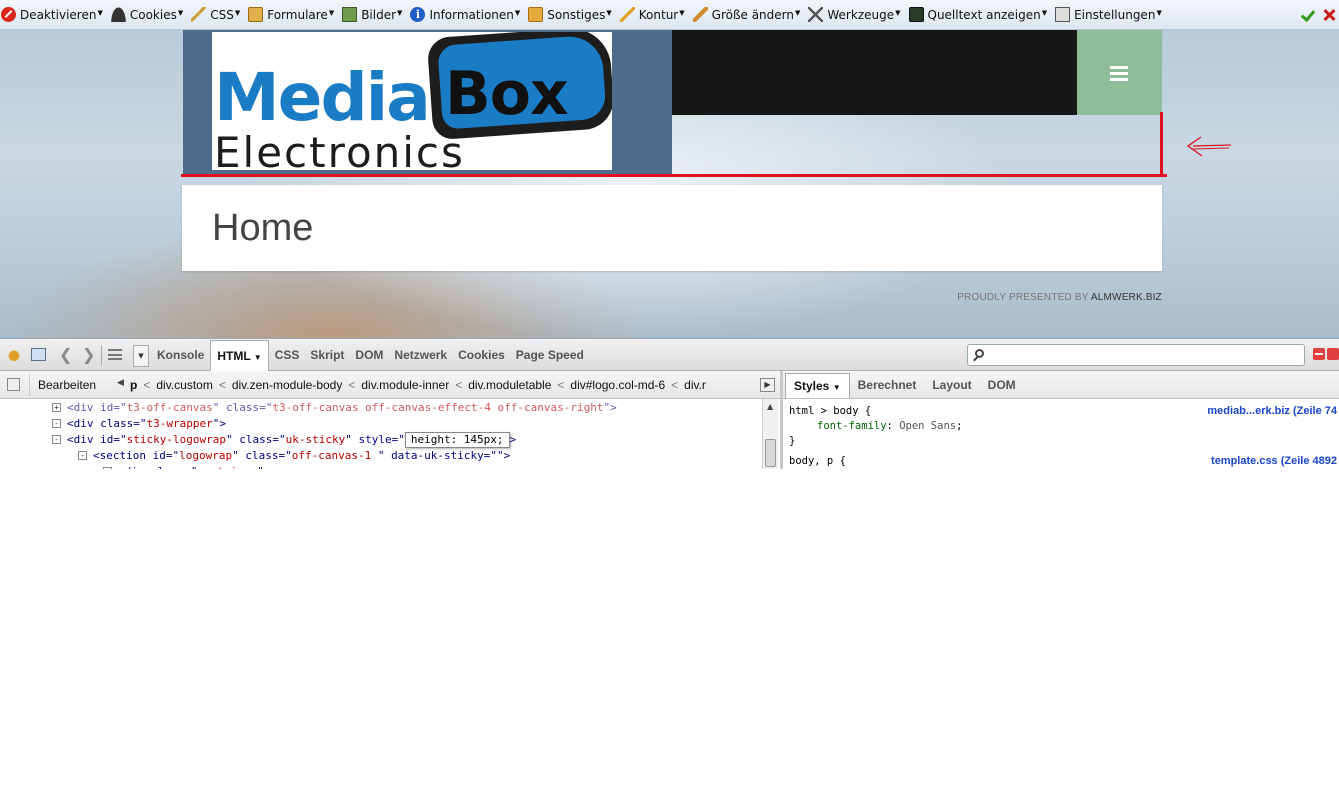 The width and height of the screenshot is (1339, 792). Describe the element at coordinates (176, 439) in the screenshot. I see `attr-value: sticky-logowrap` at that location.